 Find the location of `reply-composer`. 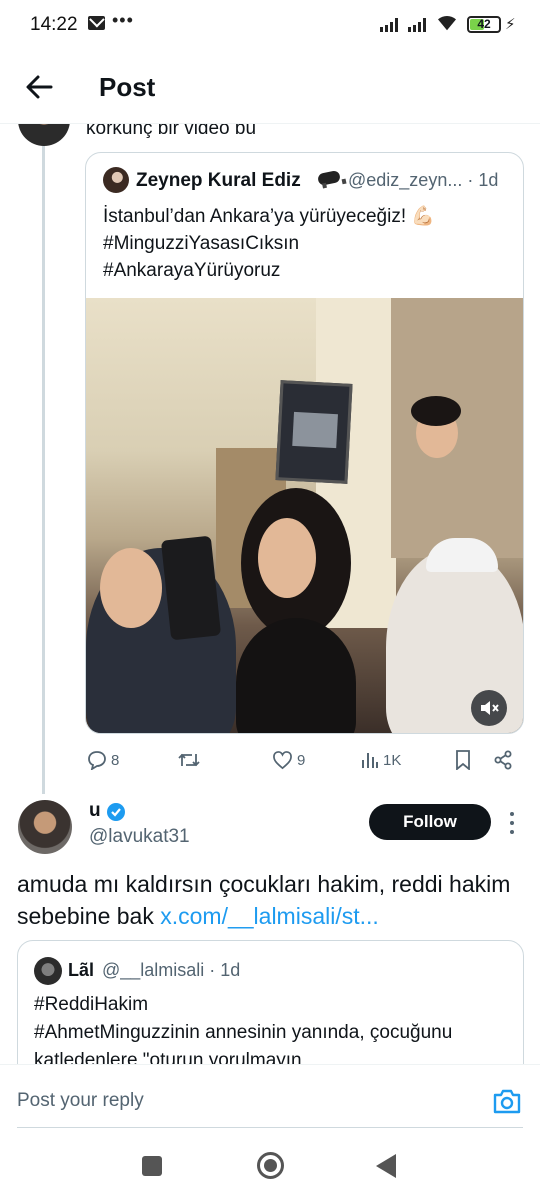

reply-composer is located at coordinates (270, 1097).